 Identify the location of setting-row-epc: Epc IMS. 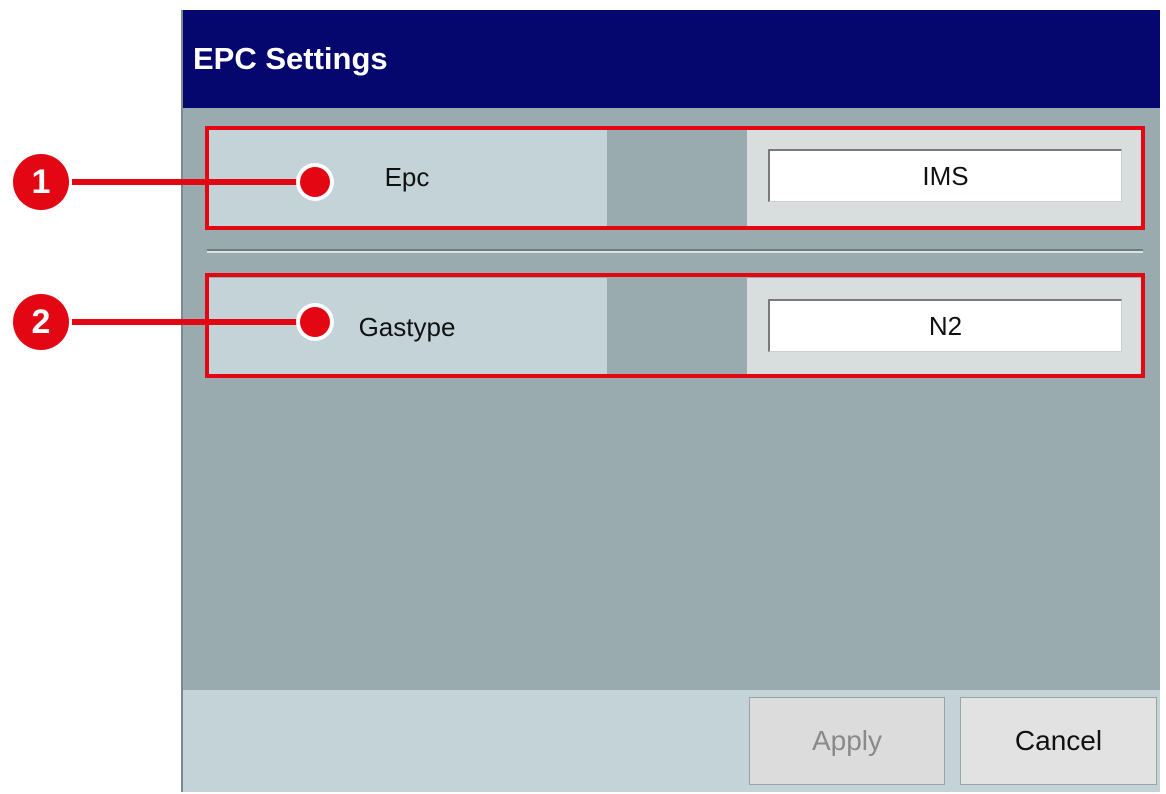
(675, 177).